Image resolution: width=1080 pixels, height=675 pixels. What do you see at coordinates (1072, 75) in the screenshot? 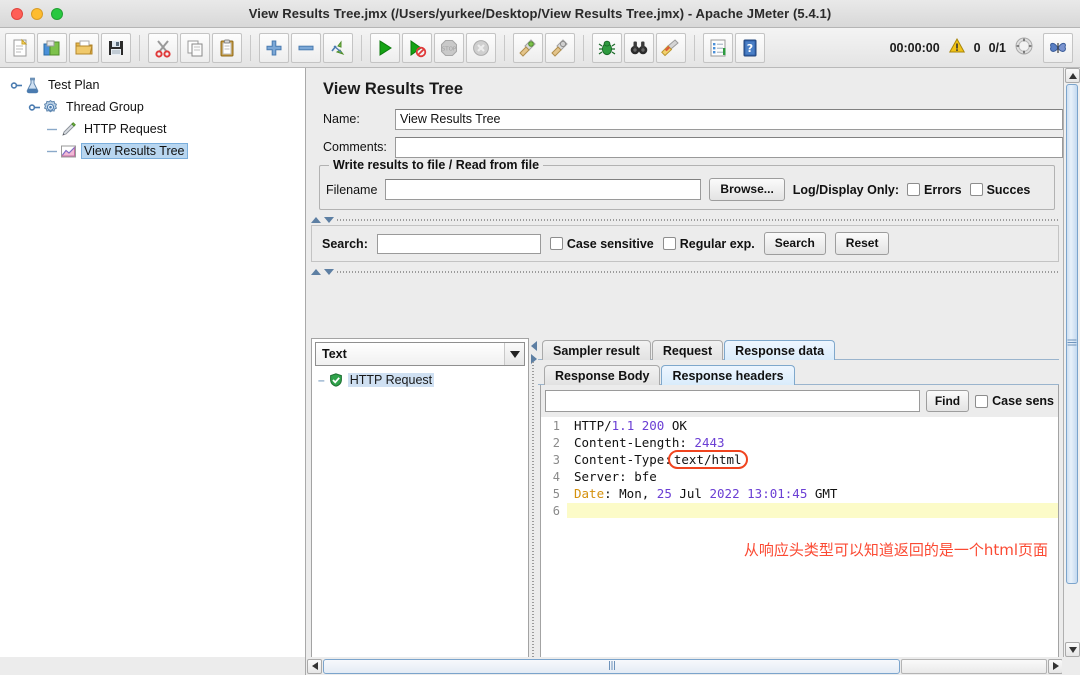
I see `scroll-up-button` at bounding box center [1072, 75].